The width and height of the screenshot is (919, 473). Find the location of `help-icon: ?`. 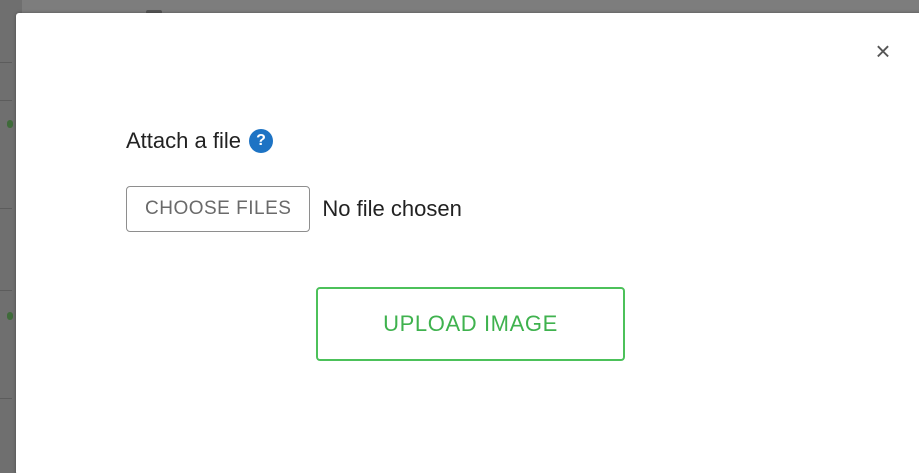

help-icon: ? is located at coordinates (260, 141).